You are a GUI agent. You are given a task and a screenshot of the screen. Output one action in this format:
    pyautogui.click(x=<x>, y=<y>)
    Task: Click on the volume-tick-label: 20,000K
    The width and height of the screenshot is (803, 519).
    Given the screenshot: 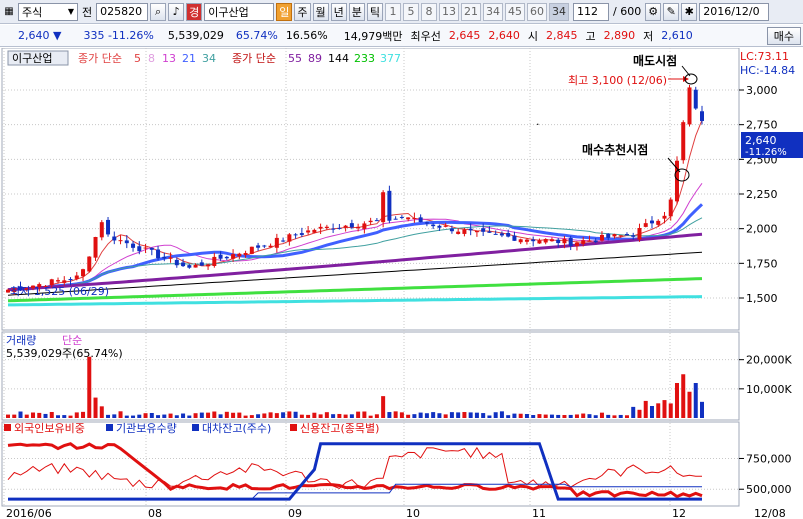 What is the action you would take?
    pyautogui.click(x=769, y=360)
    